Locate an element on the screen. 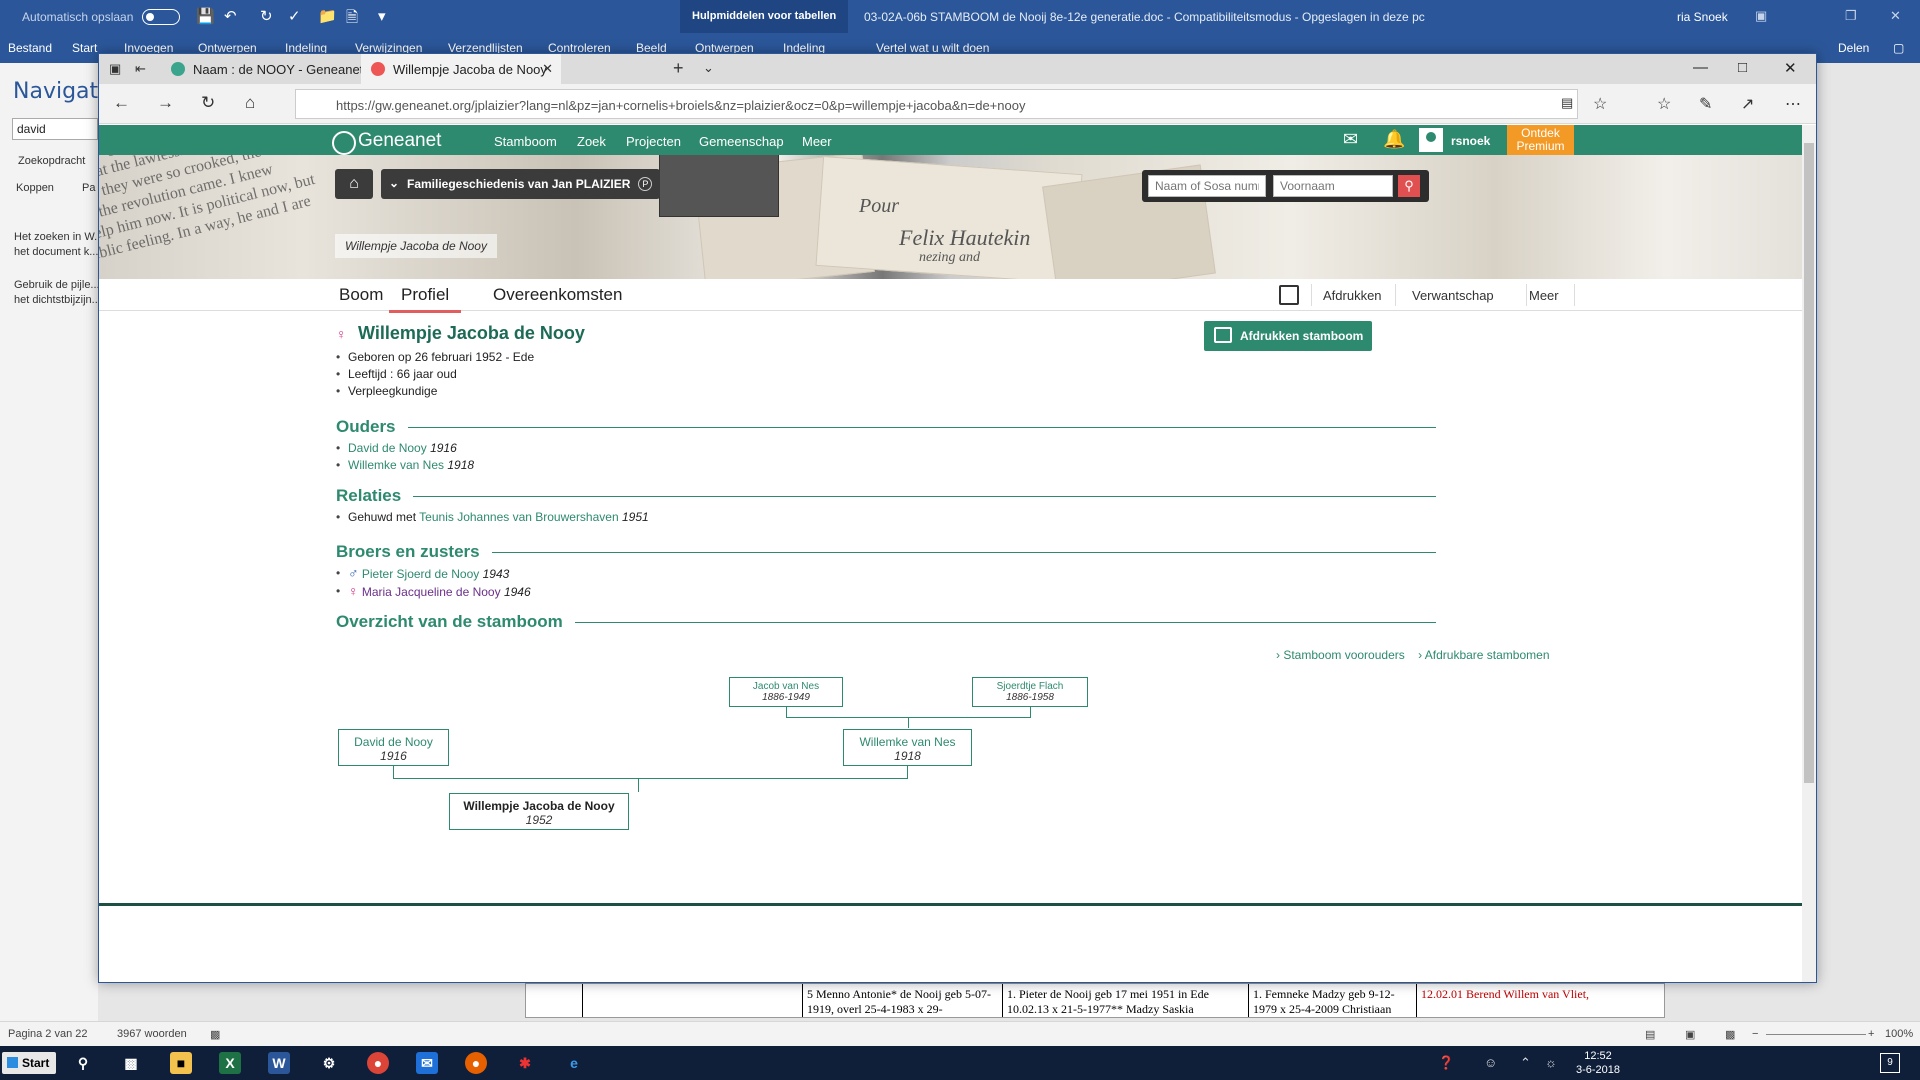 This screenshot has height=1080, width=1920. web-layout-icon: ▩ is located at coordinates (1730, 1034).